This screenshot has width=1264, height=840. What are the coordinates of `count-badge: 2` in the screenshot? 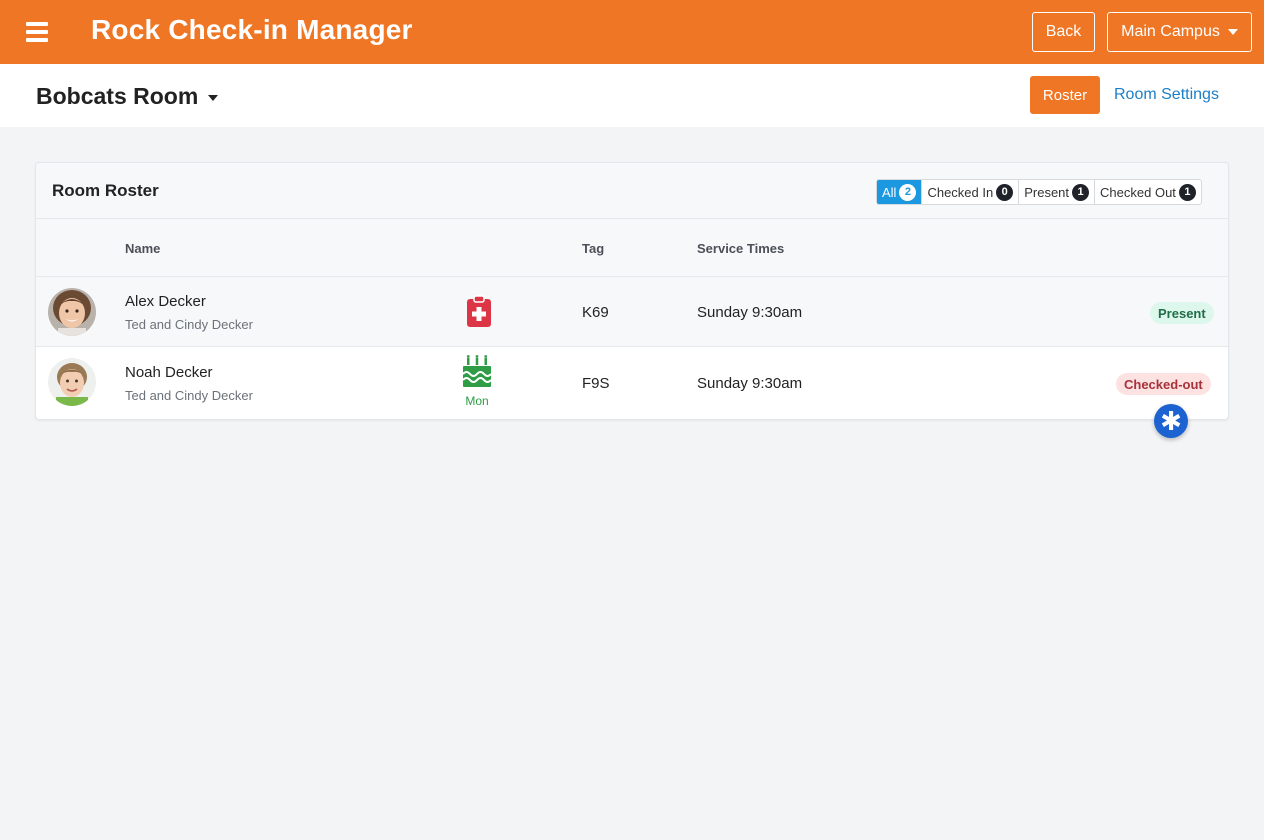 It's located at (908, 192).